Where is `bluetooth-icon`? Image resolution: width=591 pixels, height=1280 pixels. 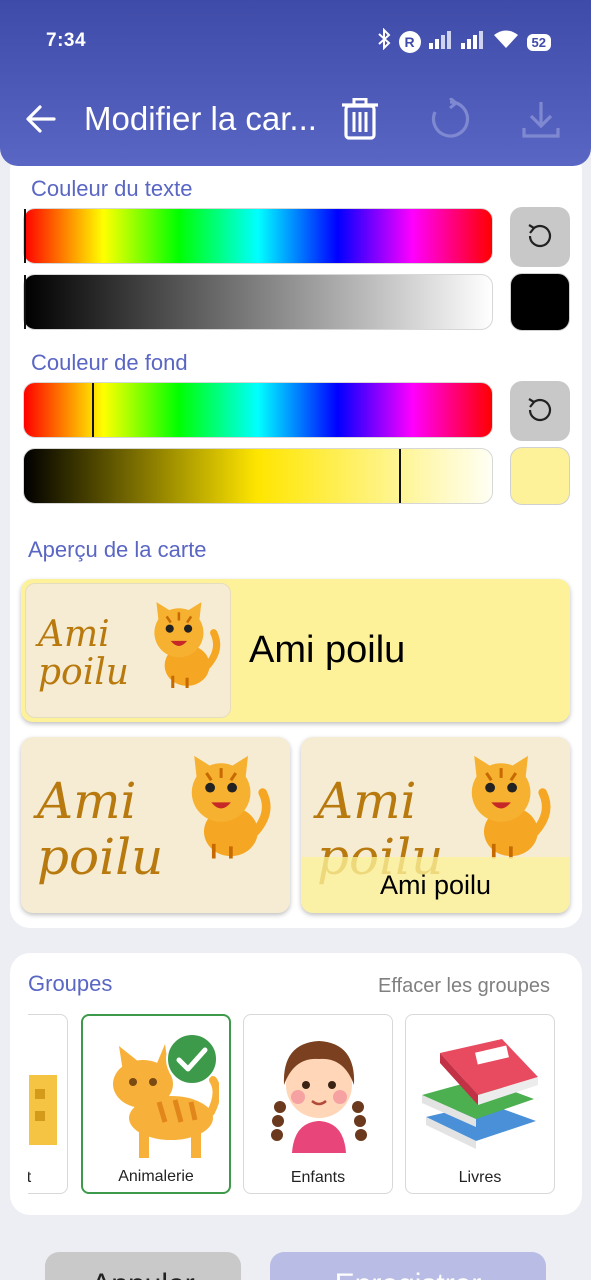
bluetooth-icon is located at coordinates (384, 41).